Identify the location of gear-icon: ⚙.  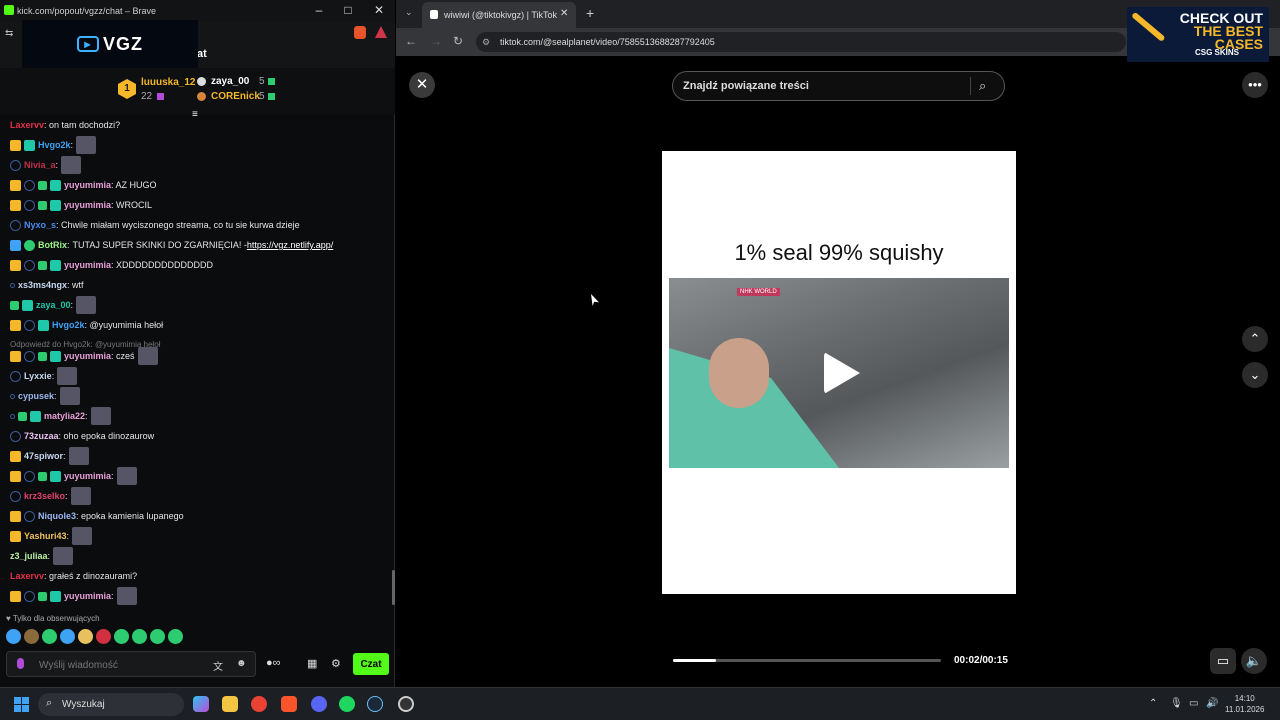
(336, 663).